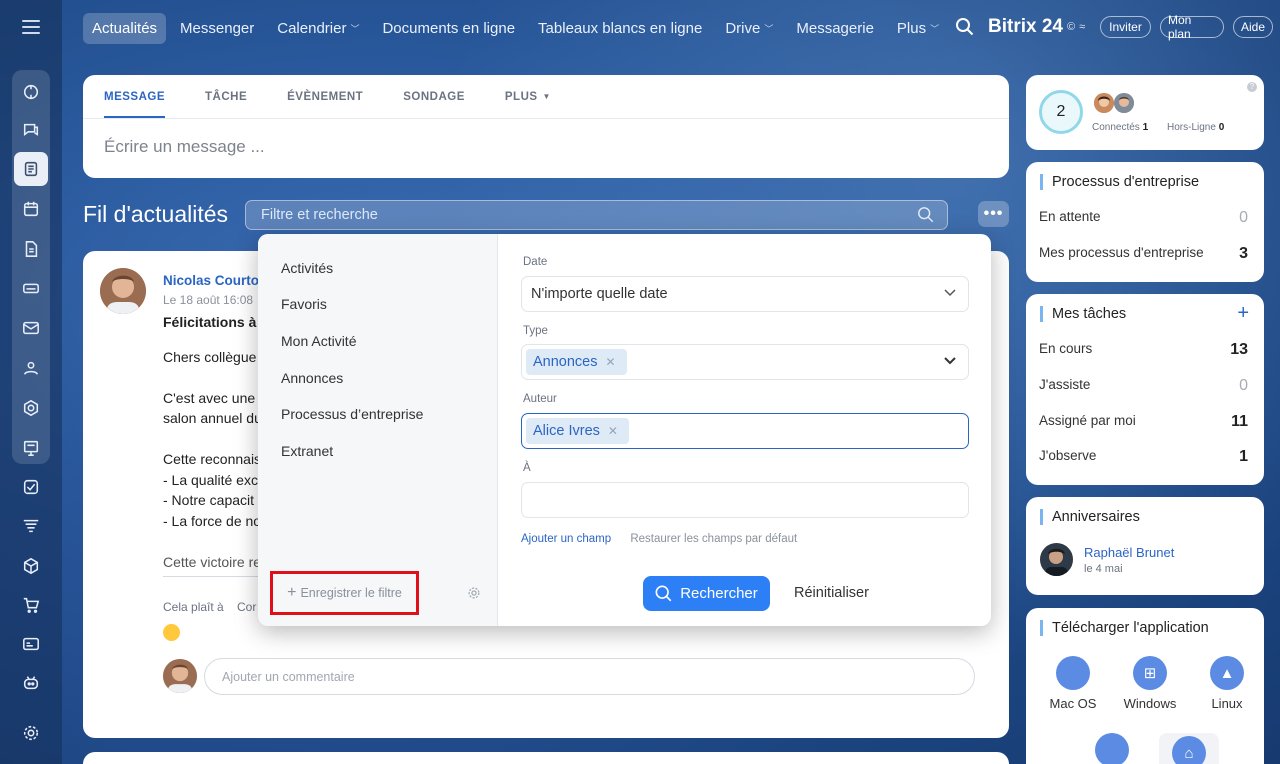 This screenshot has height=764, width=1280. I want to click on post-author: Nicolas Courto, so click(211, 280).